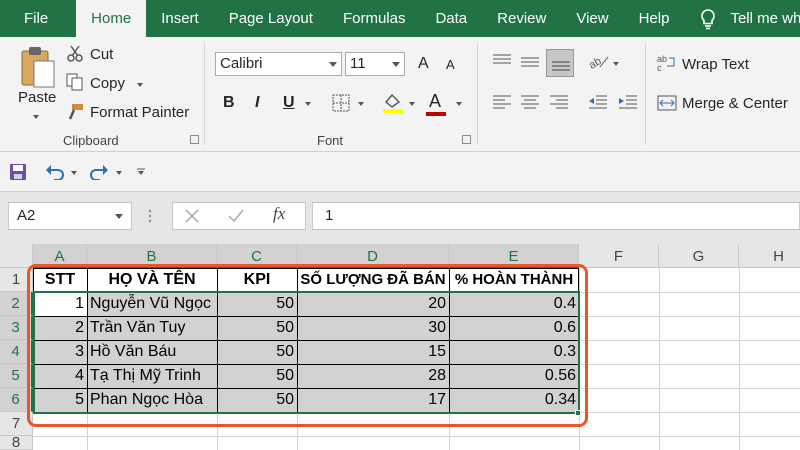 This screenshot has height=450, width=800. What do you see at coordinates (38, 18) in the screenshot?
I see `tab-file: File` at bounding box center [38, 18].